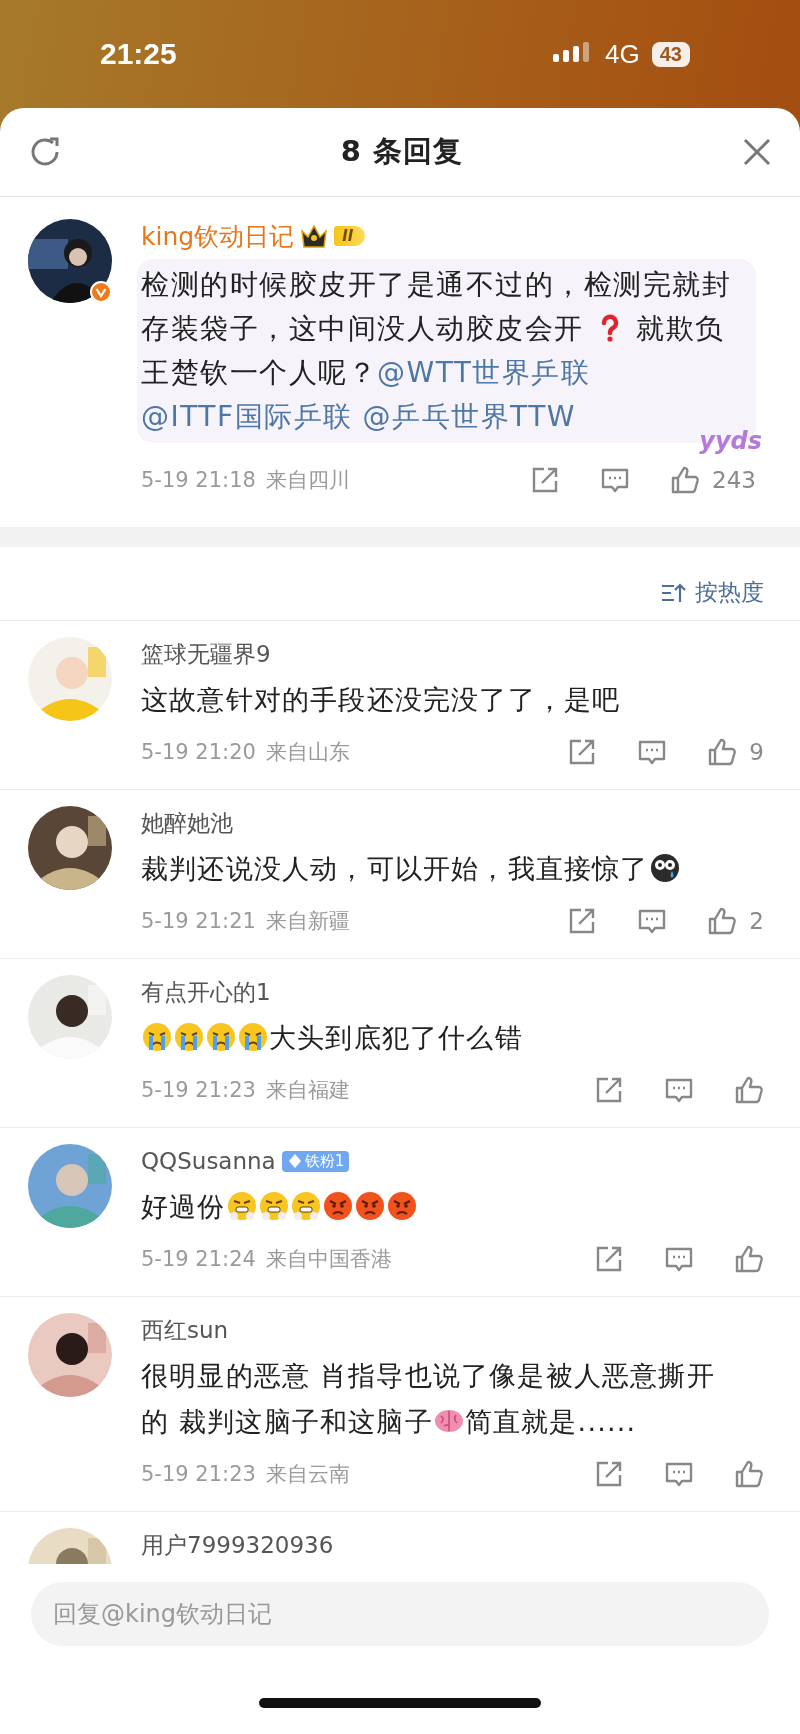 This screenshot has height=1734, width=800. What do you see at coordinates (328, 1259) in the screenshot?
I see `comment-location: 来自中国香港` at bounding box center [328, 1259].